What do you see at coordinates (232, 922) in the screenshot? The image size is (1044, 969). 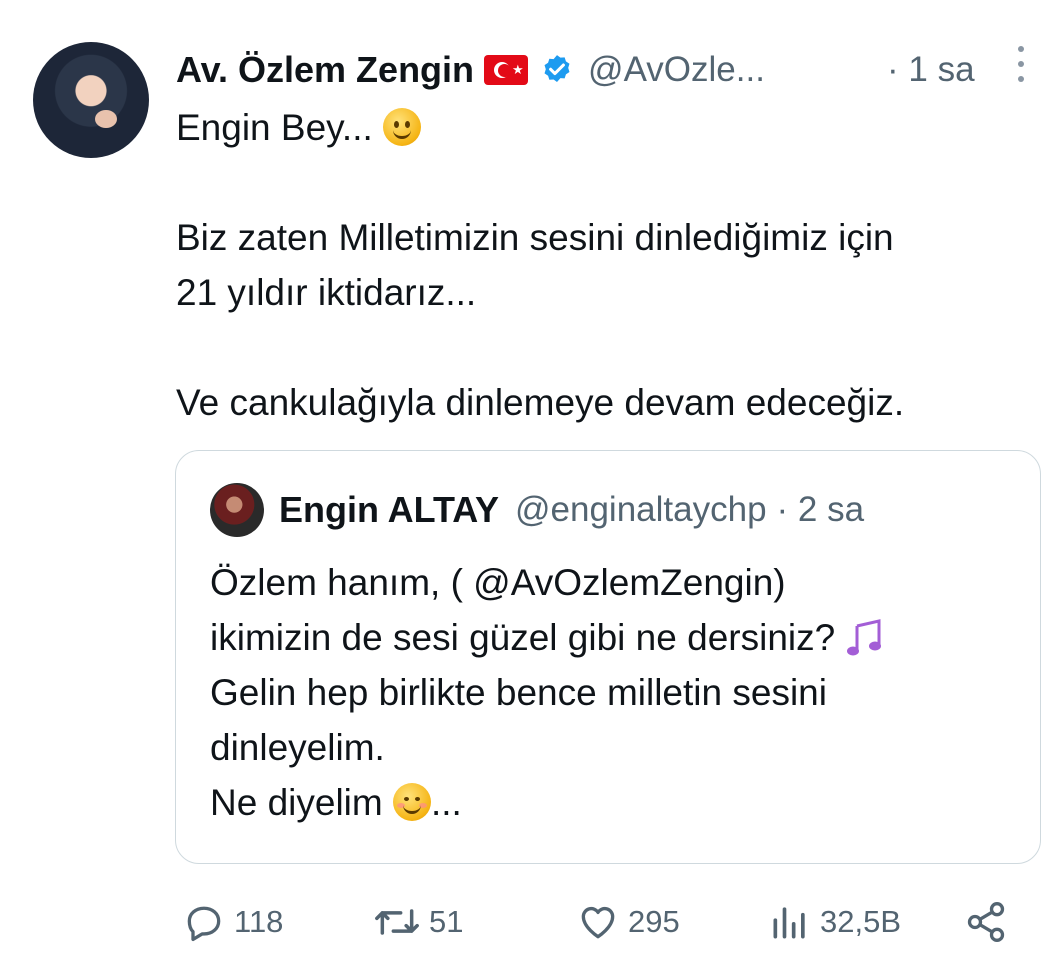 I see `reply-button: 118` at bounding box center [232, 922].